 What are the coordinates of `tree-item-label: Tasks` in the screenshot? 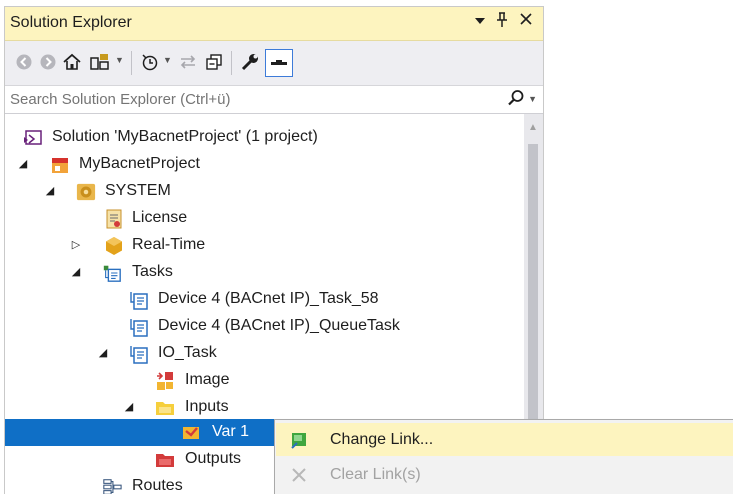 It's located at (152, 271).